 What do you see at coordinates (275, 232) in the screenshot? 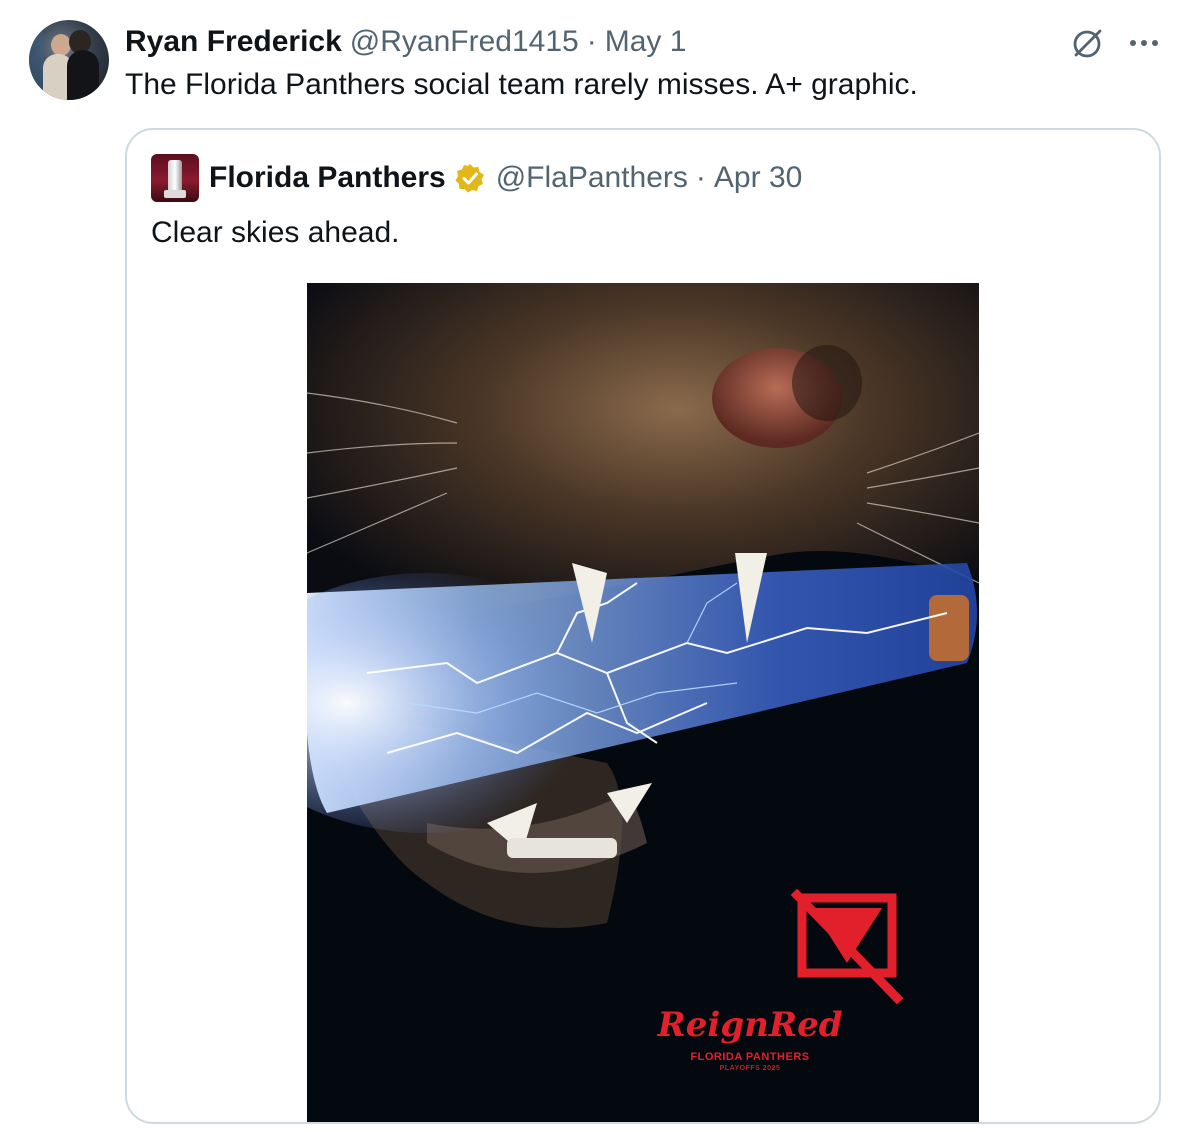
I see `quoted-tweet-text: Clear skies ahead.` at bounding box center [275, 232].